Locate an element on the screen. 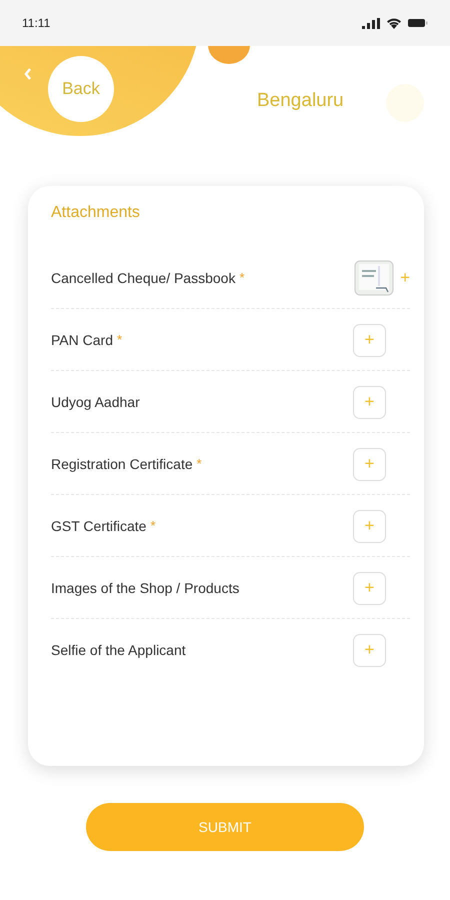 The width and height of the screenshot is (450, 900). back-chevron-icon is located at coordinates (28, 74).